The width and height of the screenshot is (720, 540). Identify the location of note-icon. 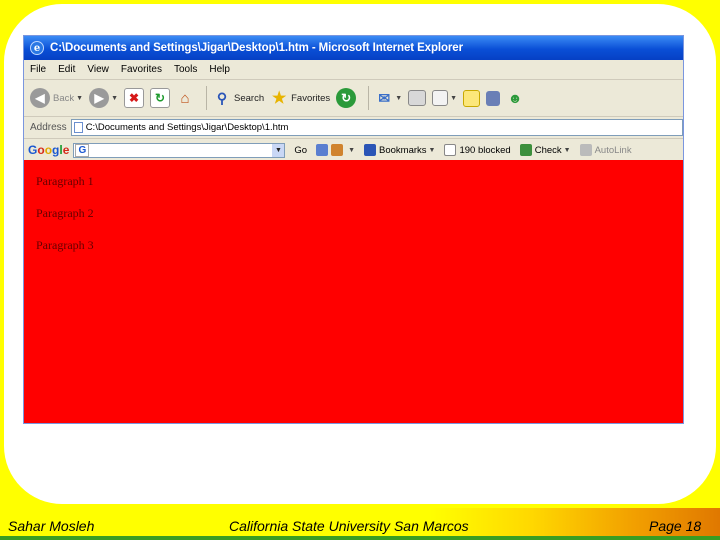
(472, 98).